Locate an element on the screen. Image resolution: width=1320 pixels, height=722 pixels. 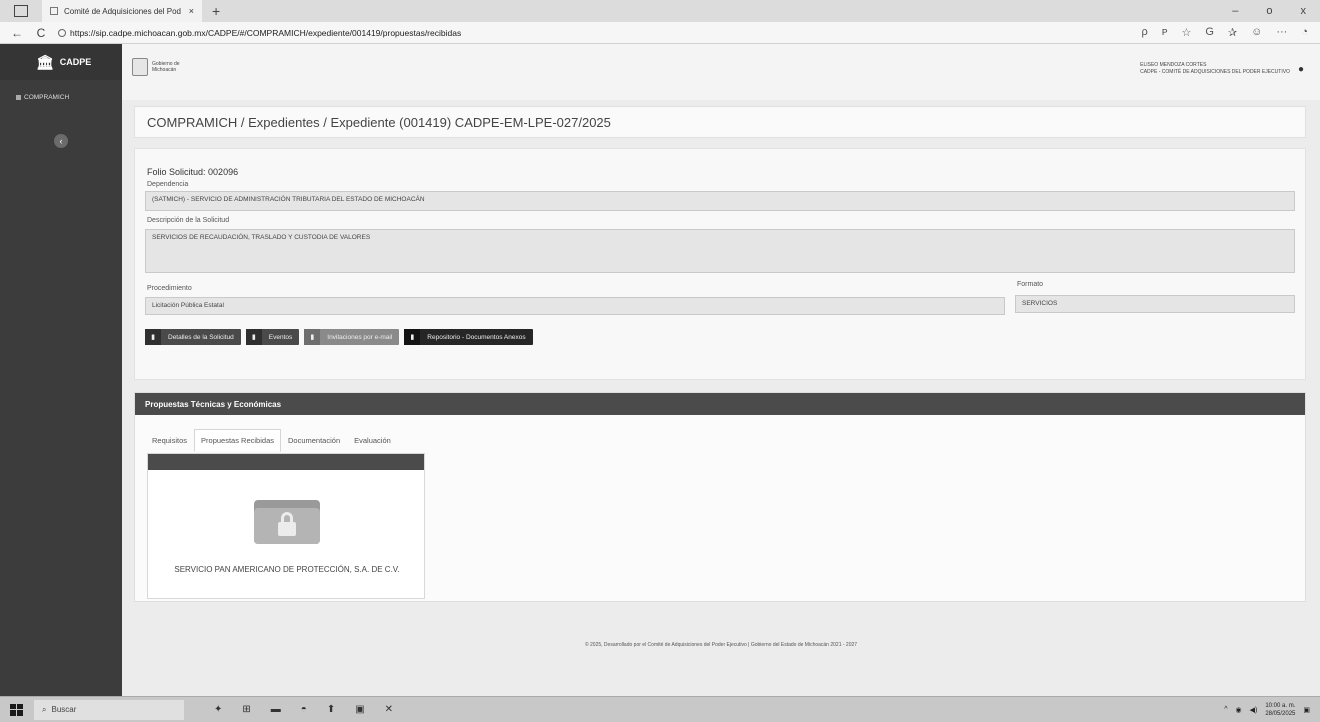
taskbar-apps: ✦ ⊞ ▬ ◓ ⬆ ▣ ✕ is located at coordinates (303, 709).